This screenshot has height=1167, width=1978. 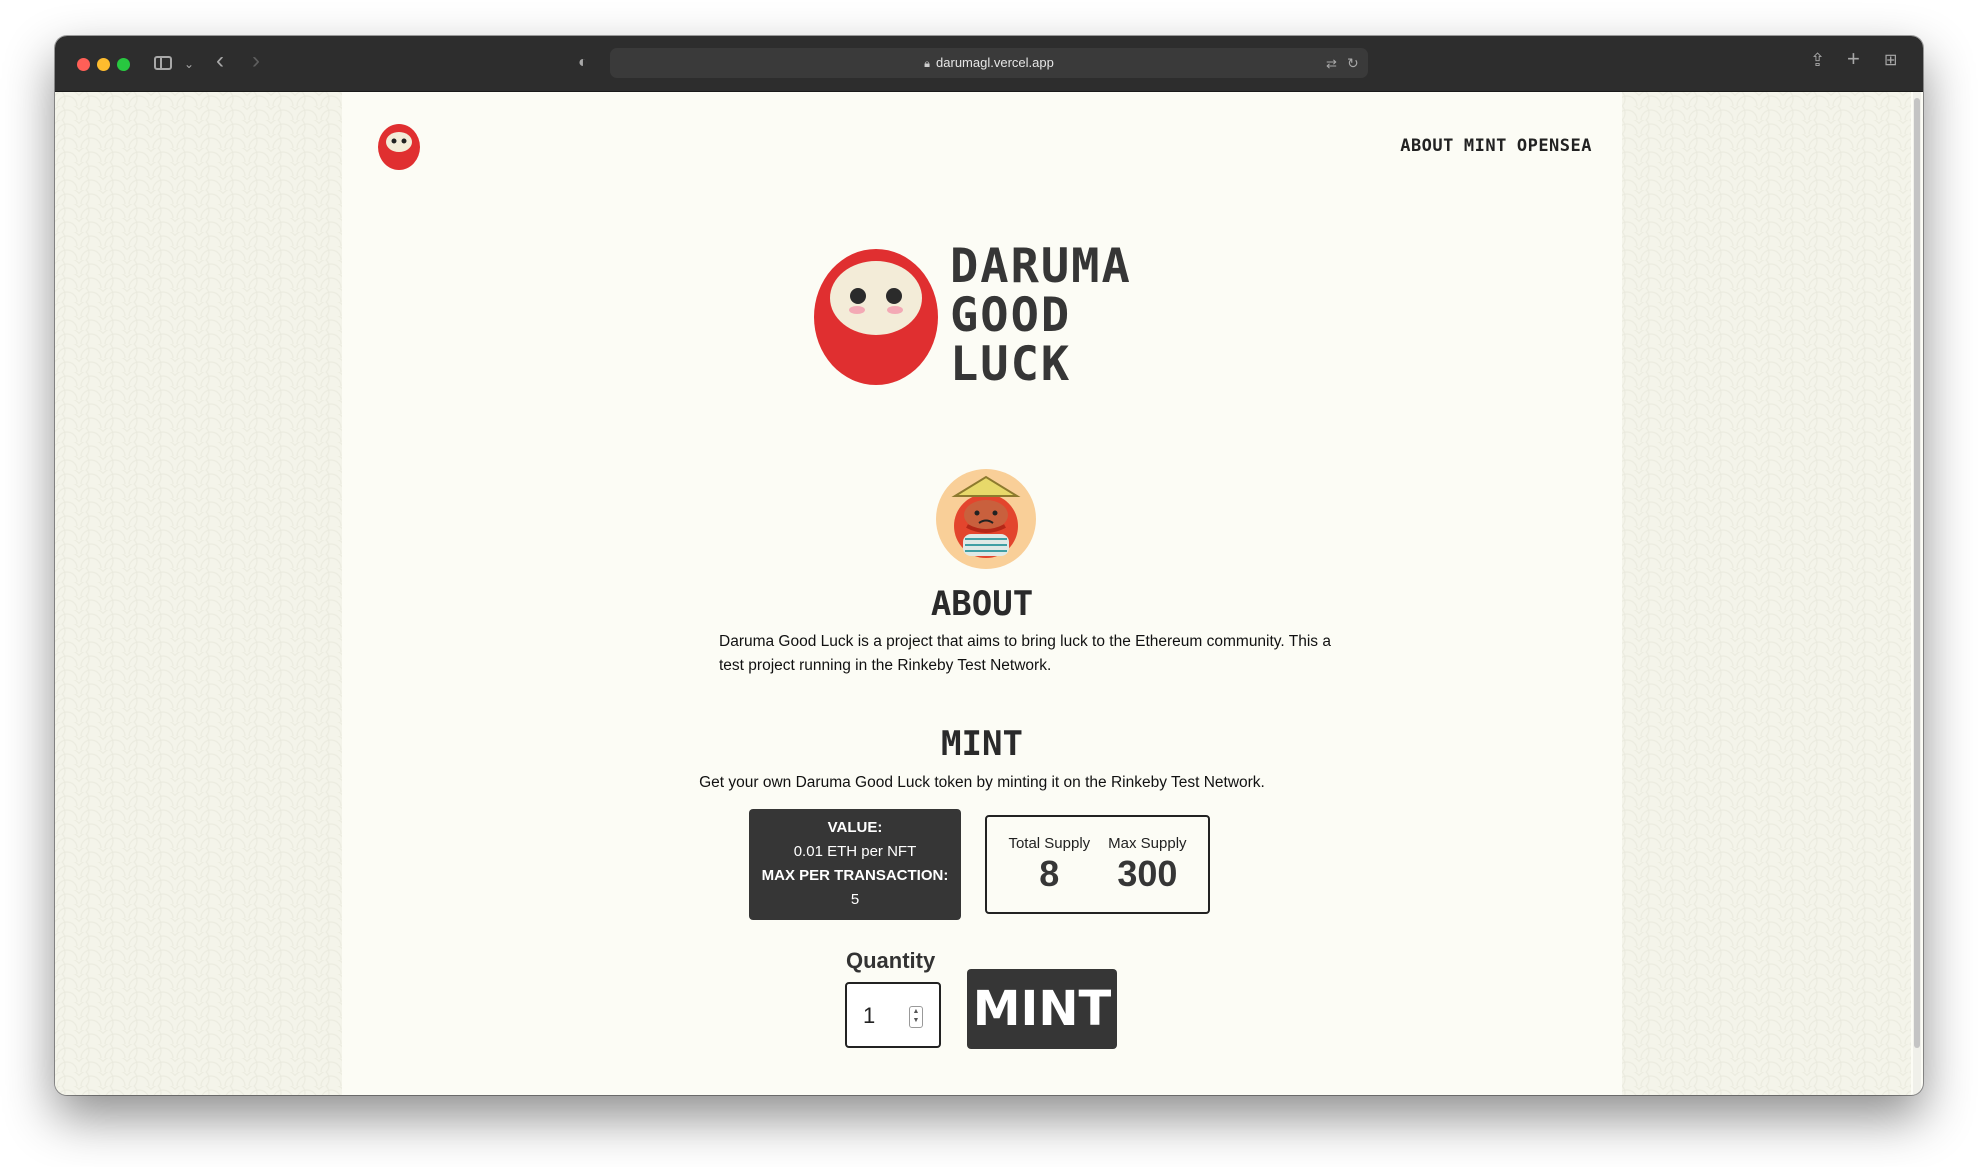 I want to click on max-per-transaction-label: MAX PER TRANSACTION:, so click(x=855, y=875).